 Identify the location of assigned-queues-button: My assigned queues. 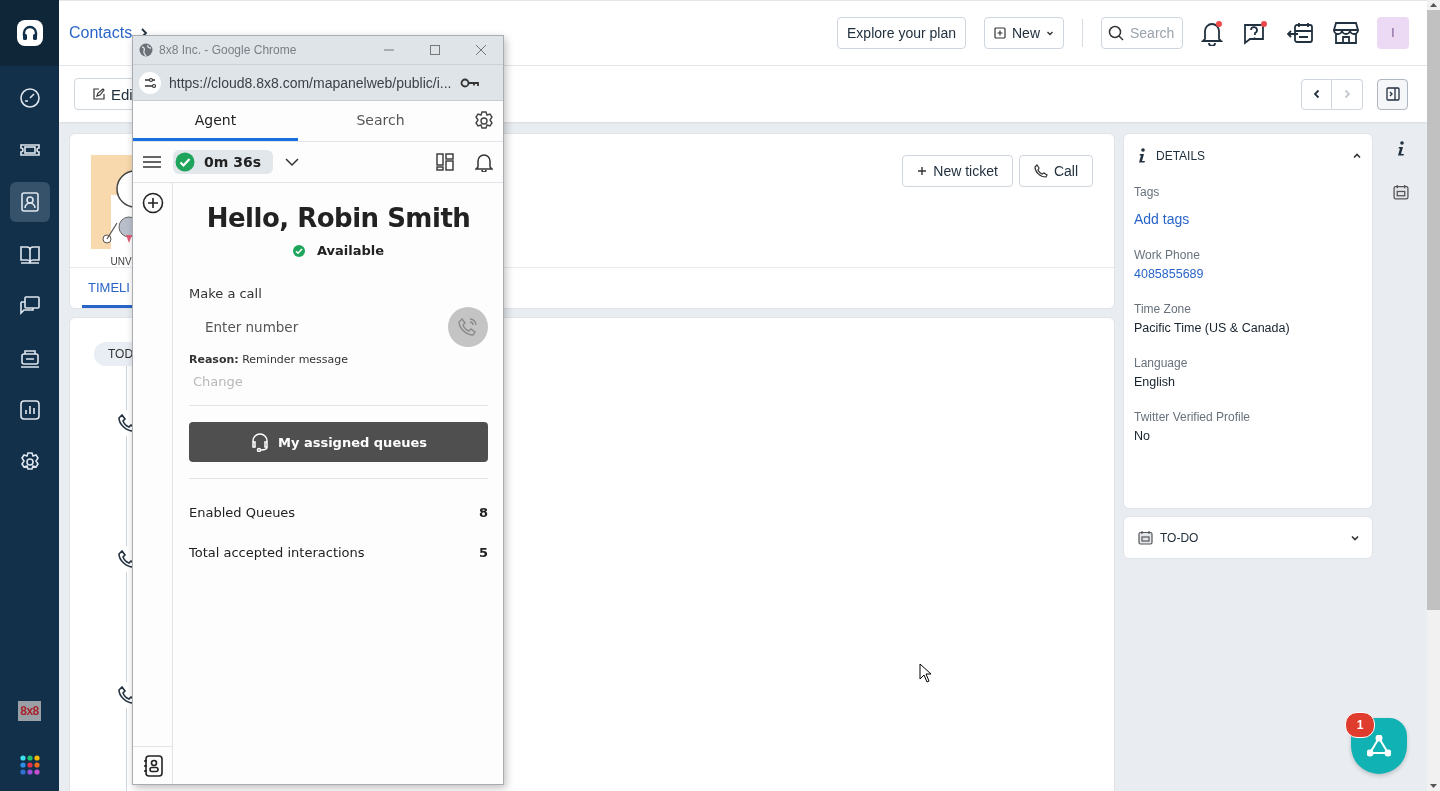
(338, 442).